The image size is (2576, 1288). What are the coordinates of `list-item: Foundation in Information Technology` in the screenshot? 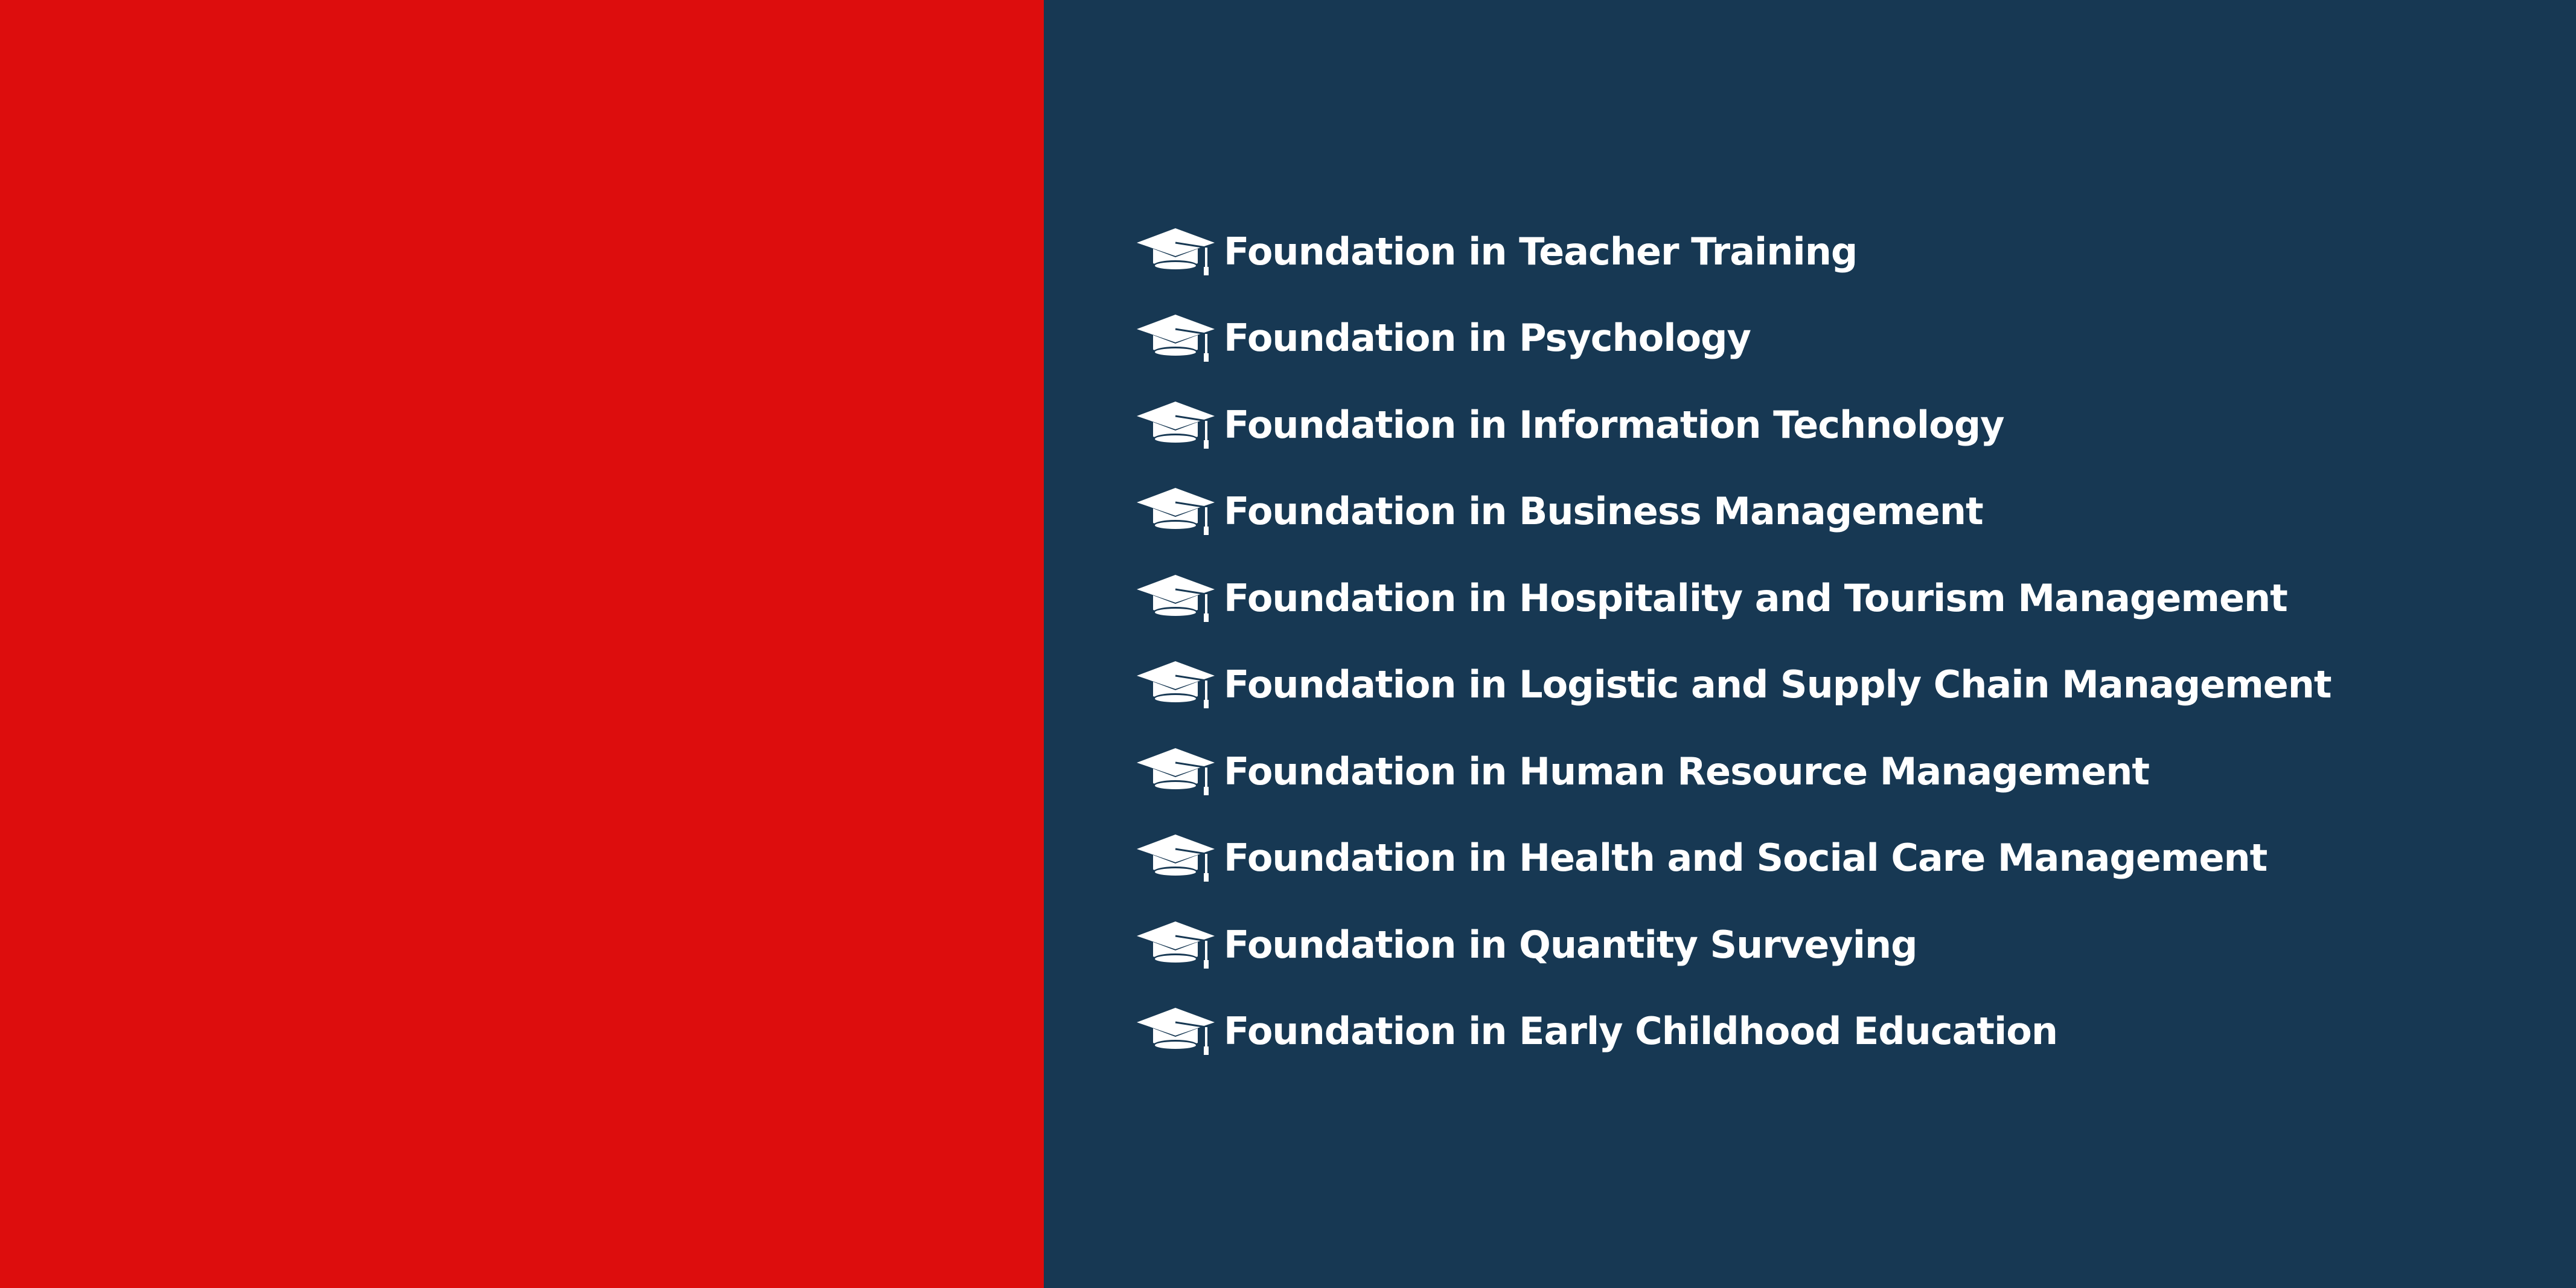 It's located at (1733, 425).